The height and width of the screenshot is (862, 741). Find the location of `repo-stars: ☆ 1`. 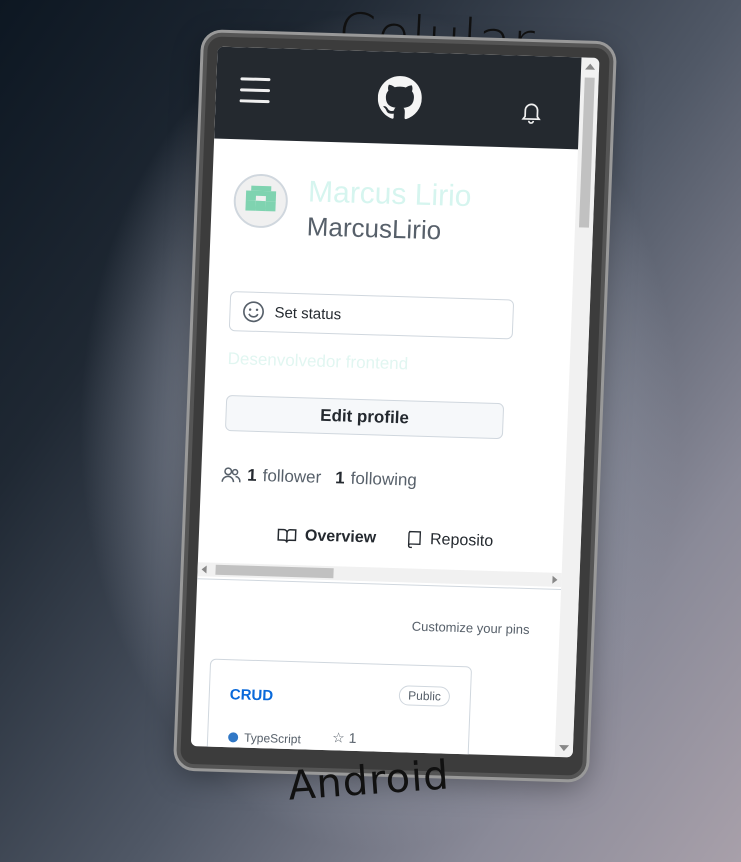

repo-stars: ☆ 1 is located at coordinates (344, 738).